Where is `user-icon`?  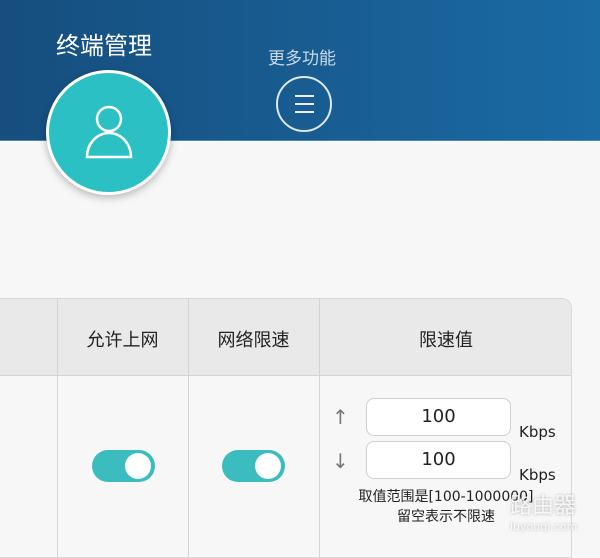
user-icon is located at coordinates (109, 132).